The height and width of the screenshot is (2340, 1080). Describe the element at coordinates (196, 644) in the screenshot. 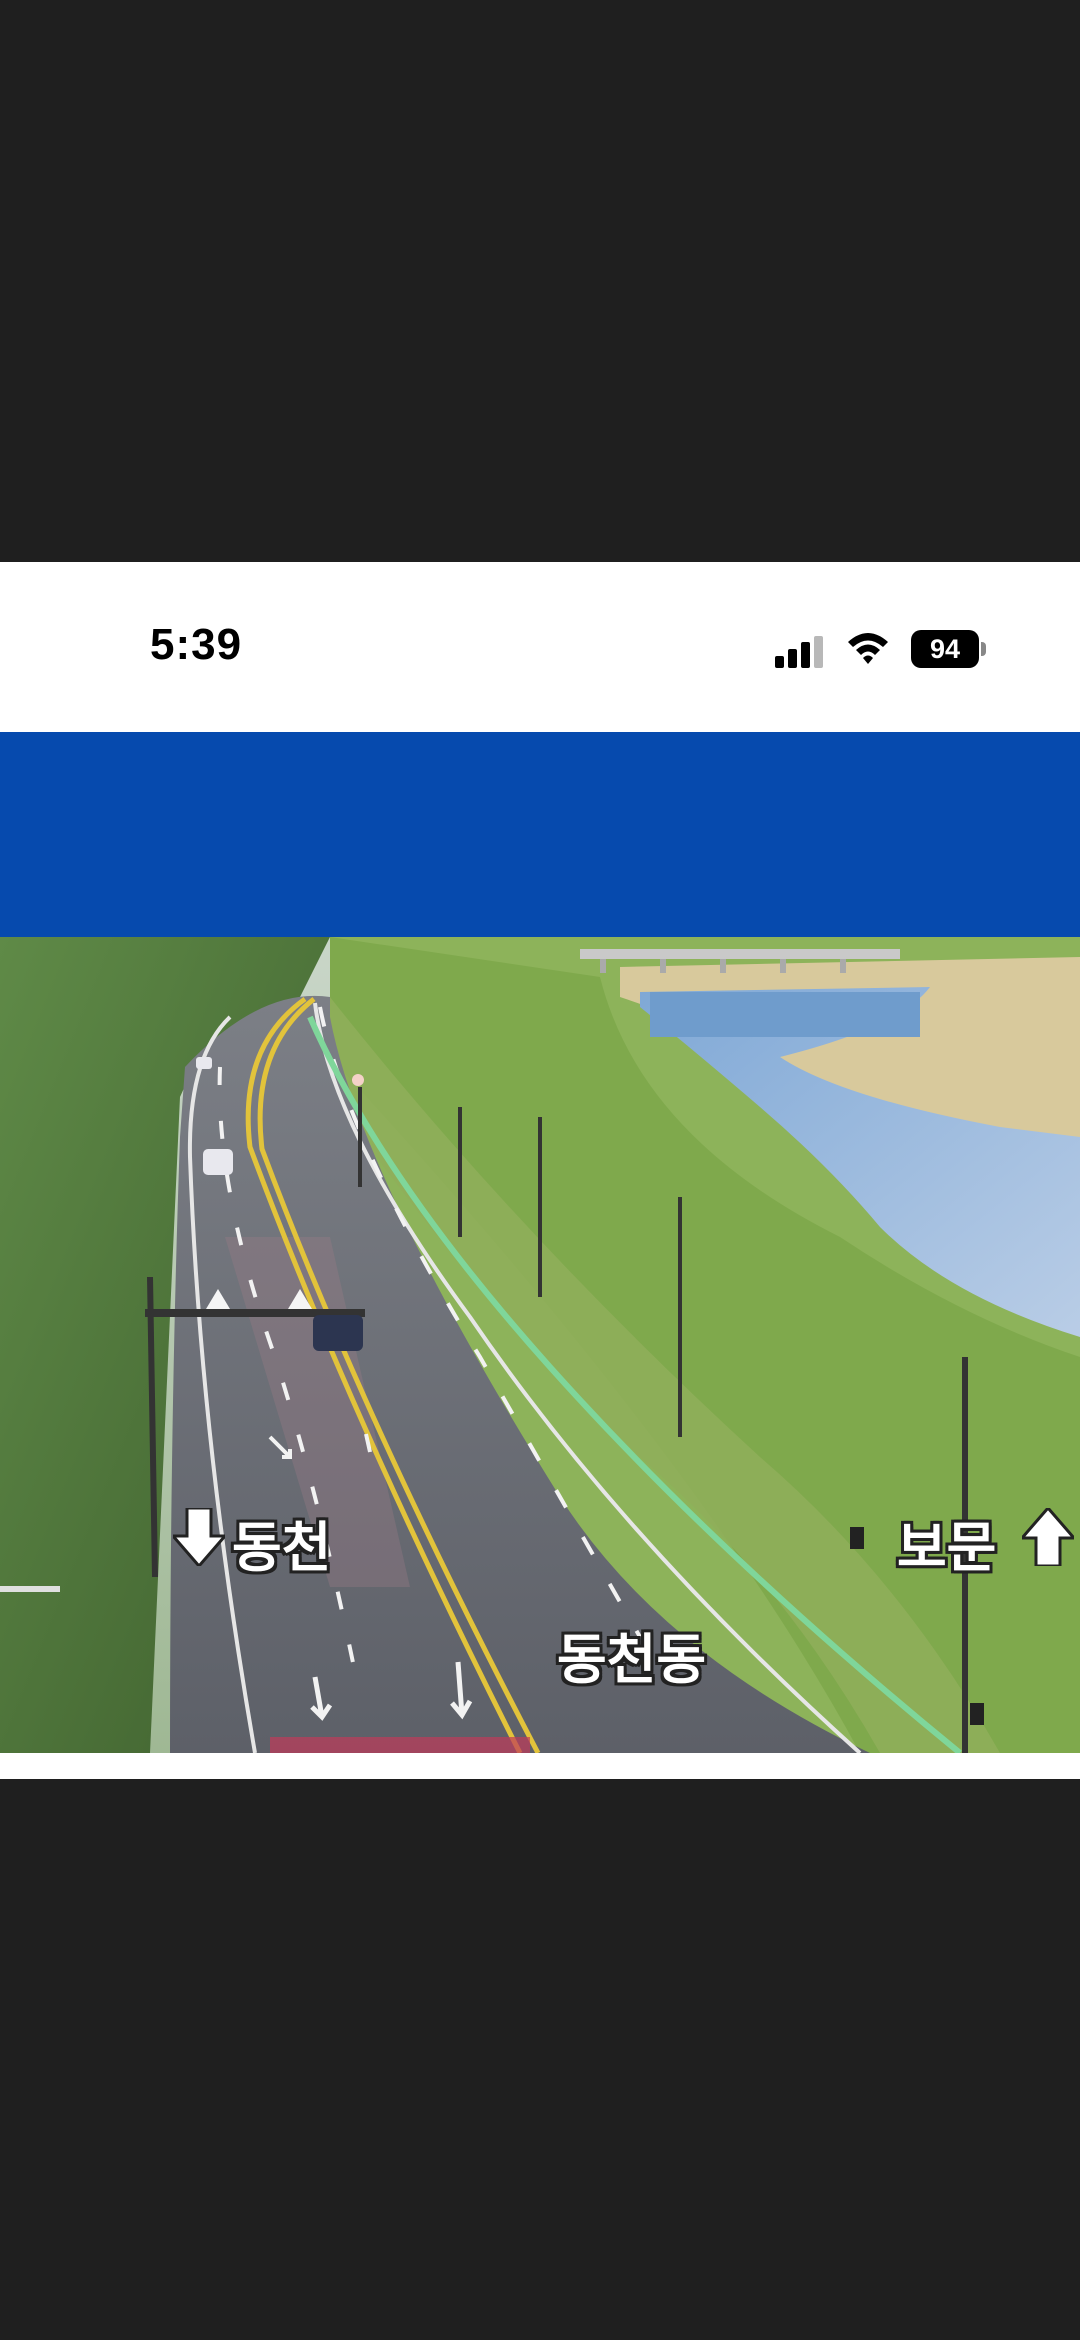

I see `status-time: 5:39` at that location.